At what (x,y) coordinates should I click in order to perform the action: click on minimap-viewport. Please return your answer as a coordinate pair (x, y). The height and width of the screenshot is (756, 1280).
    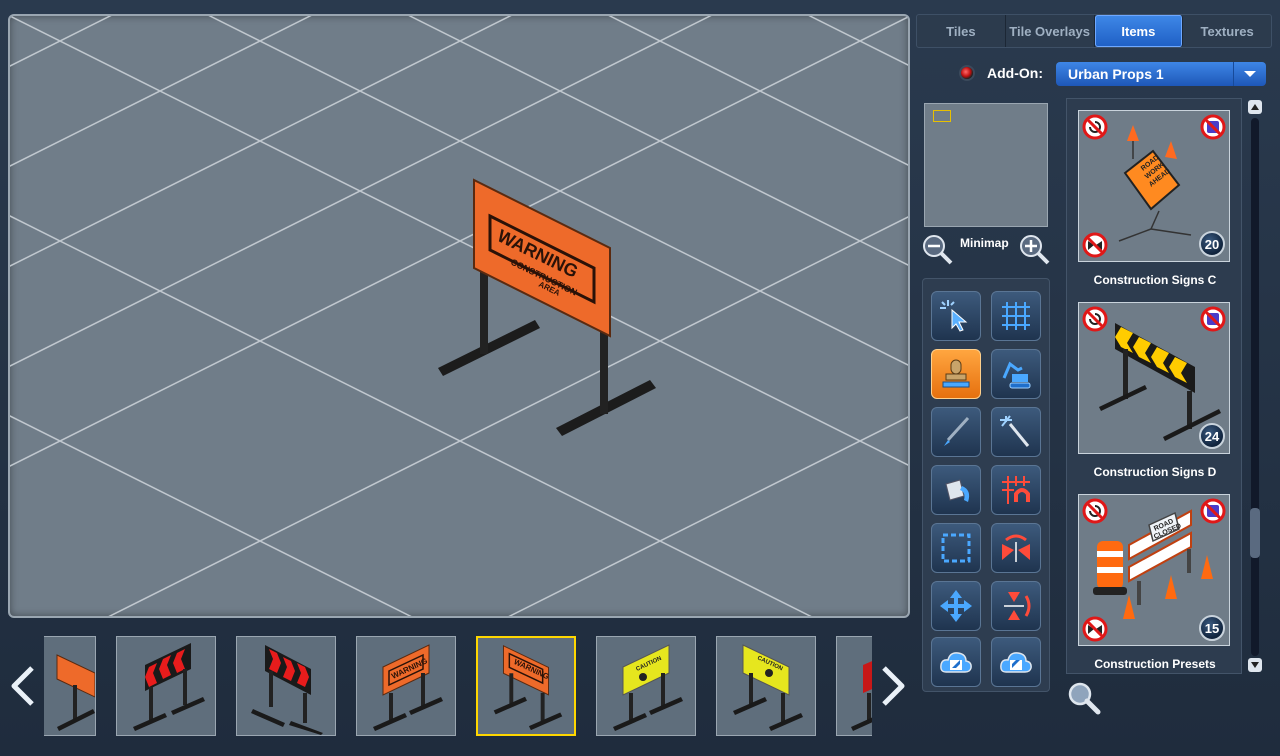
    Looking at the image, I should click on (942, 116).